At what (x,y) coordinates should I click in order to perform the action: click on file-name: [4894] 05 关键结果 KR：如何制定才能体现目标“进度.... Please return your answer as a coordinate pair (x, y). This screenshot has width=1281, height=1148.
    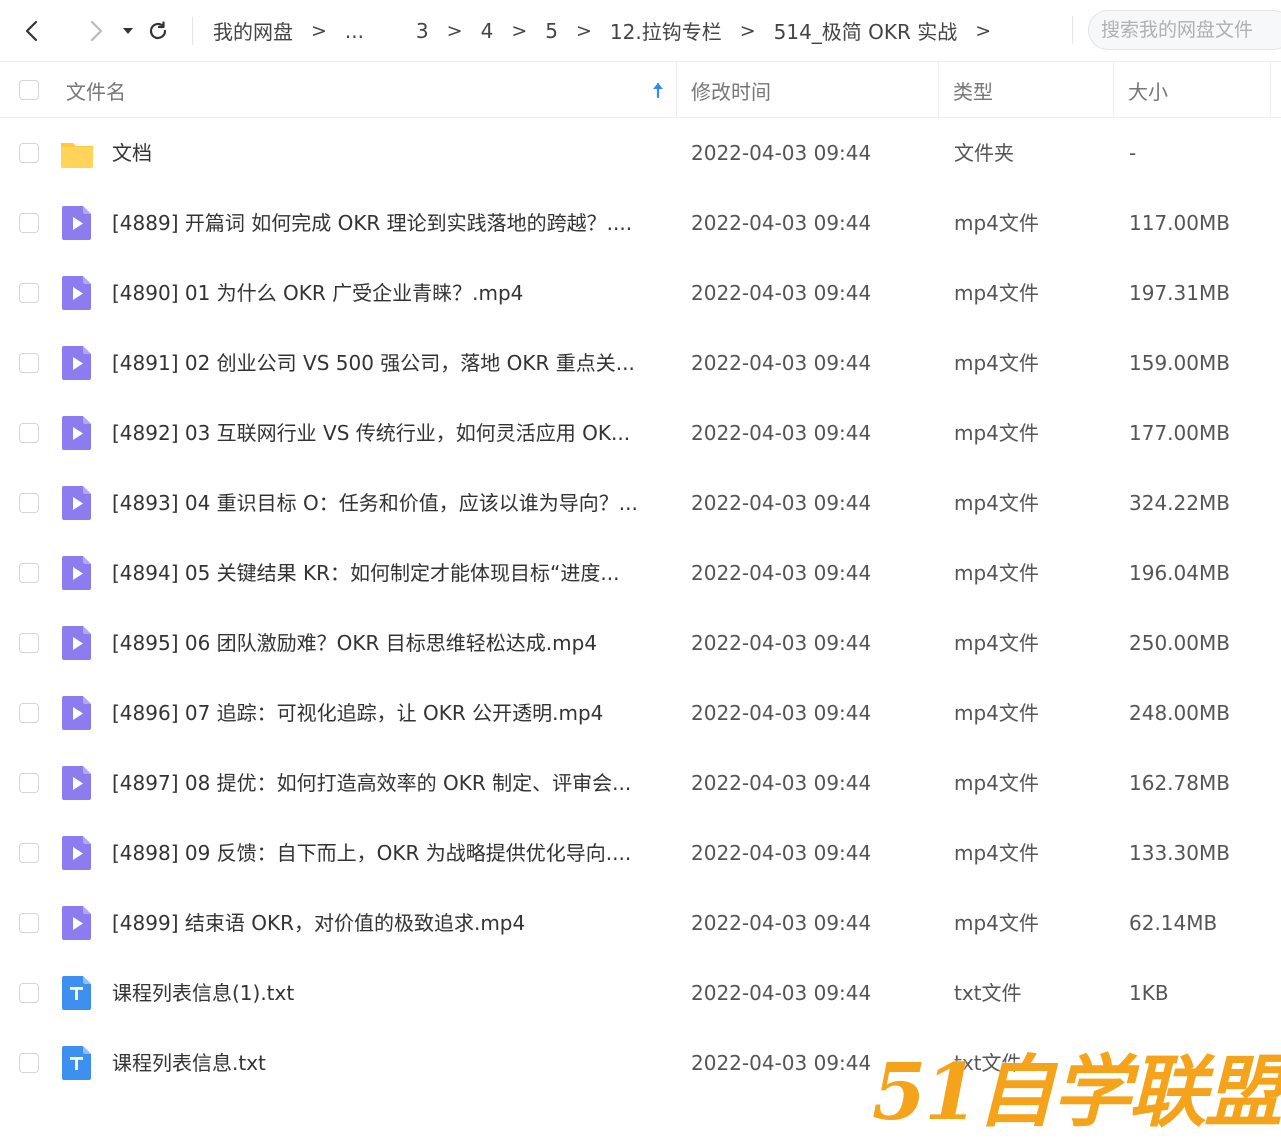
    Looking at the image, I should click on (392, 573).